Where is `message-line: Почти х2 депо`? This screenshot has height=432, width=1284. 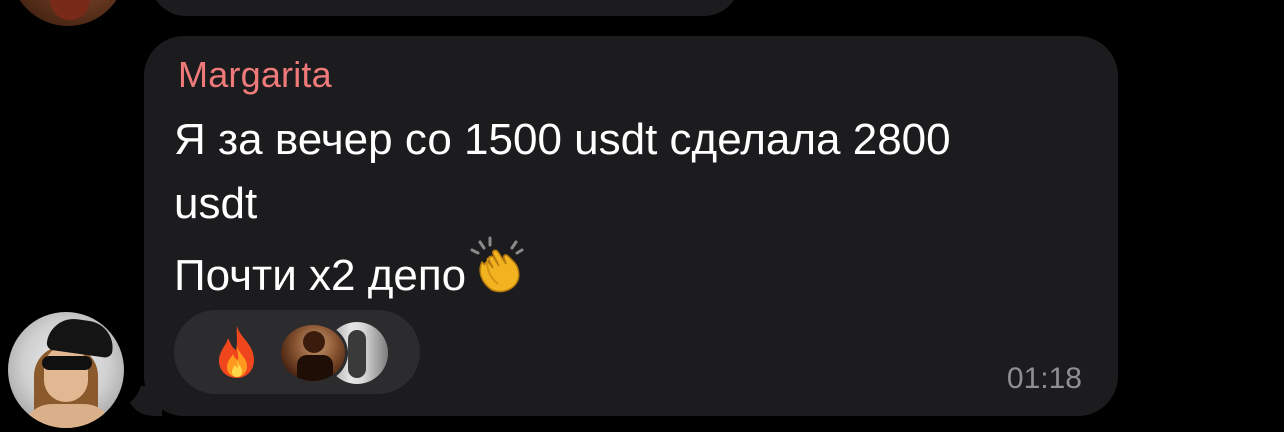
message-line: Почти х2 депо is located at coordinates (634, 275).